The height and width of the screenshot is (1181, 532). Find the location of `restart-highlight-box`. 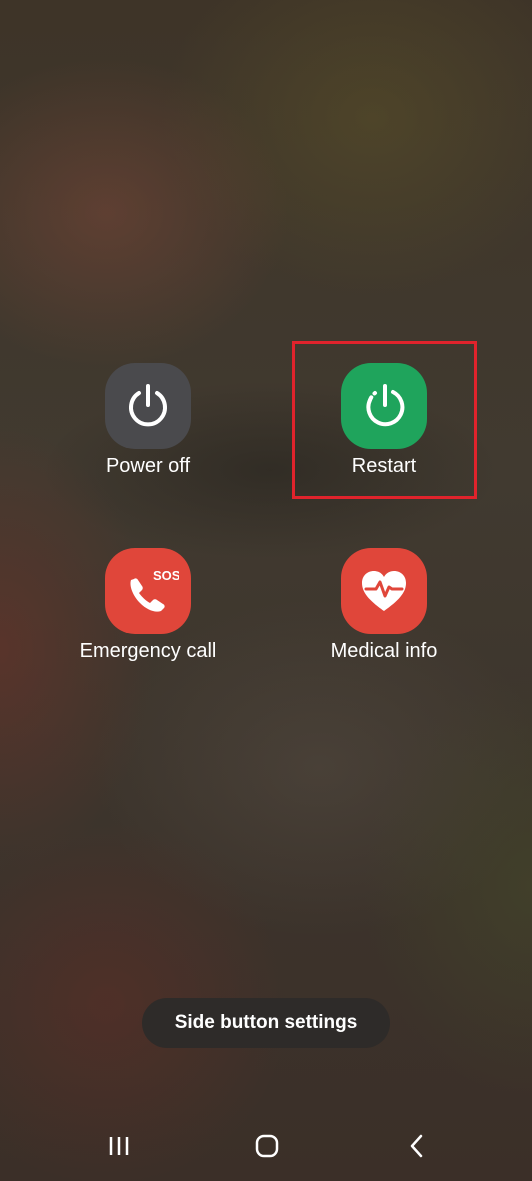

restart-highlight-box is located at coordinates (384, 420).